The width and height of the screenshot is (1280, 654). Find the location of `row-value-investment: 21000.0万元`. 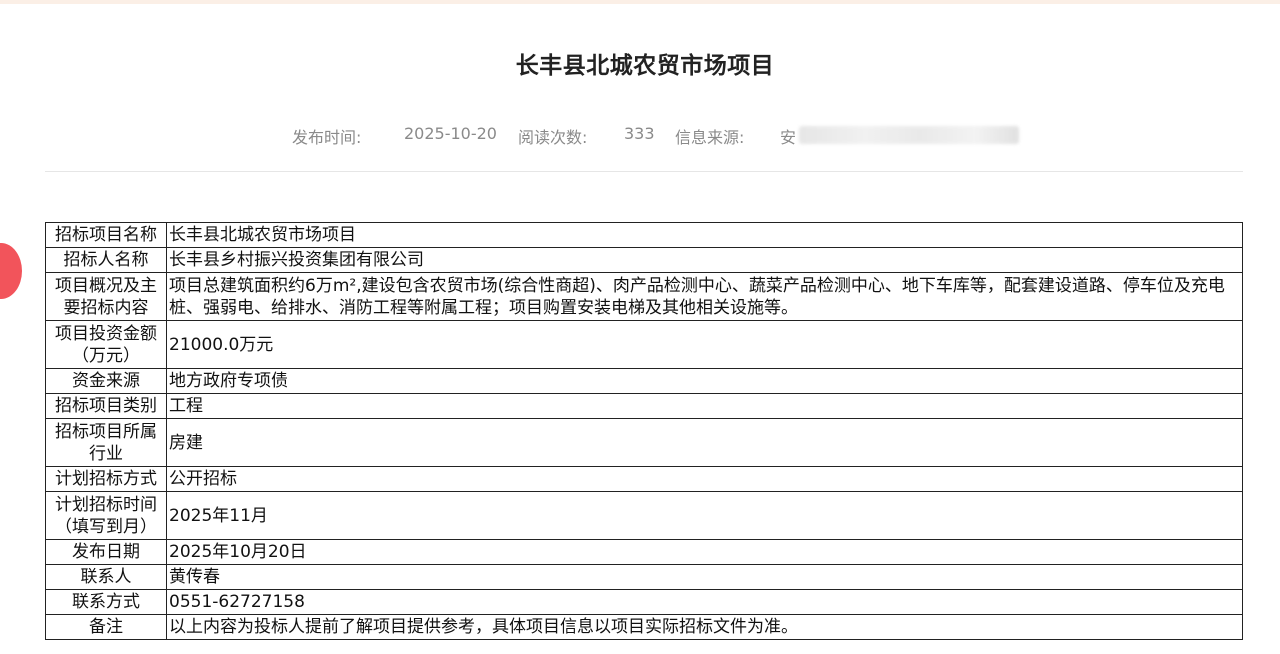

row-value-investment: 21000.0万元 is located at coordinates (704, 344).